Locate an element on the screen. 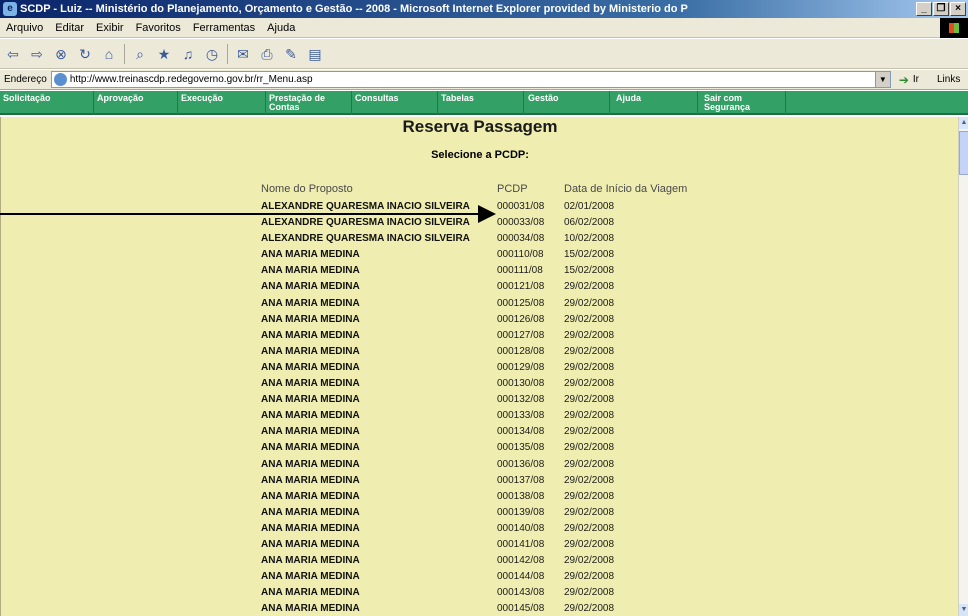 The height and width of the screenshot is (616, 968). table-row: ANA MARIA MEDINA 000121/08 29/02/2008 is located at coordinates (479, 287).